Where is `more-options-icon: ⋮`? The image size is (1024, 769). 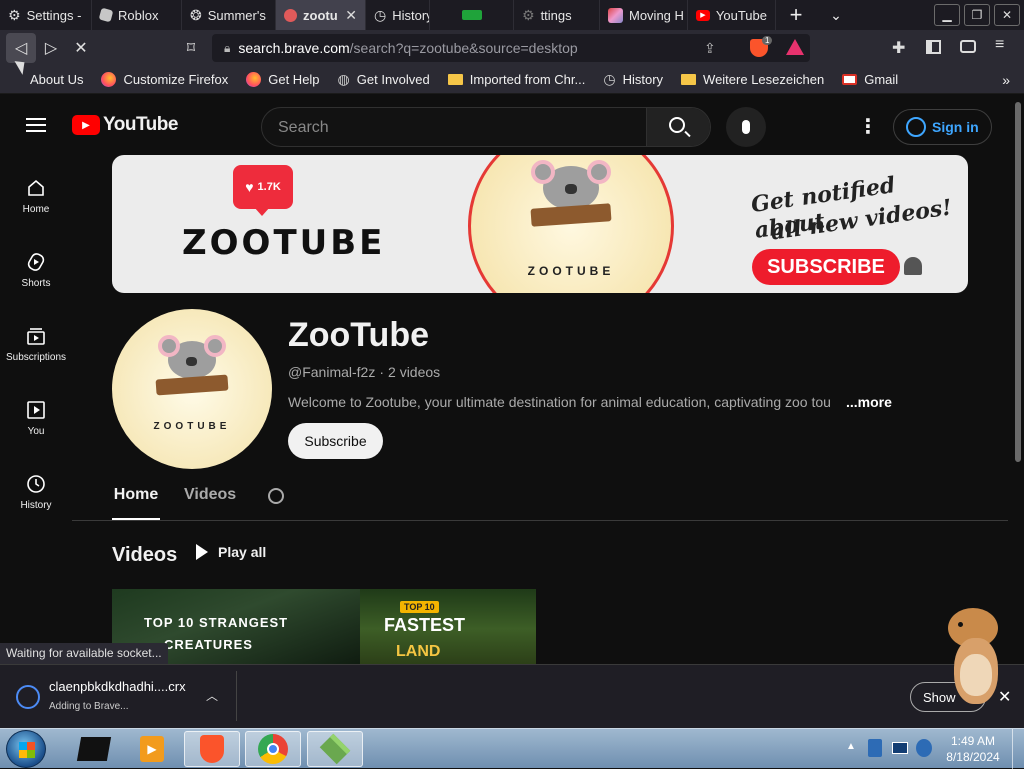 more-options-icon: ⋮ is located at coordinates (868, 126).